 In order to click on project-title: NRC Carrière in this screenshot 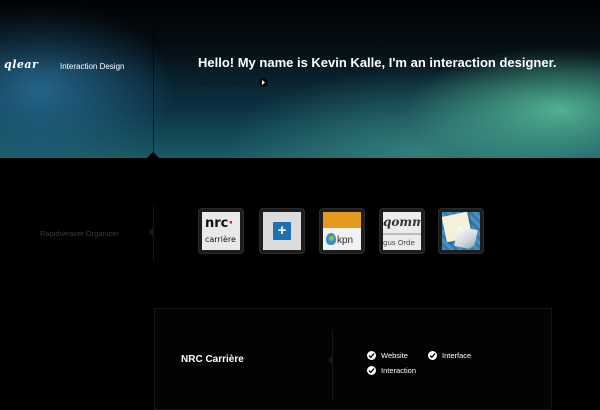, I will do `click(212, 359)`.